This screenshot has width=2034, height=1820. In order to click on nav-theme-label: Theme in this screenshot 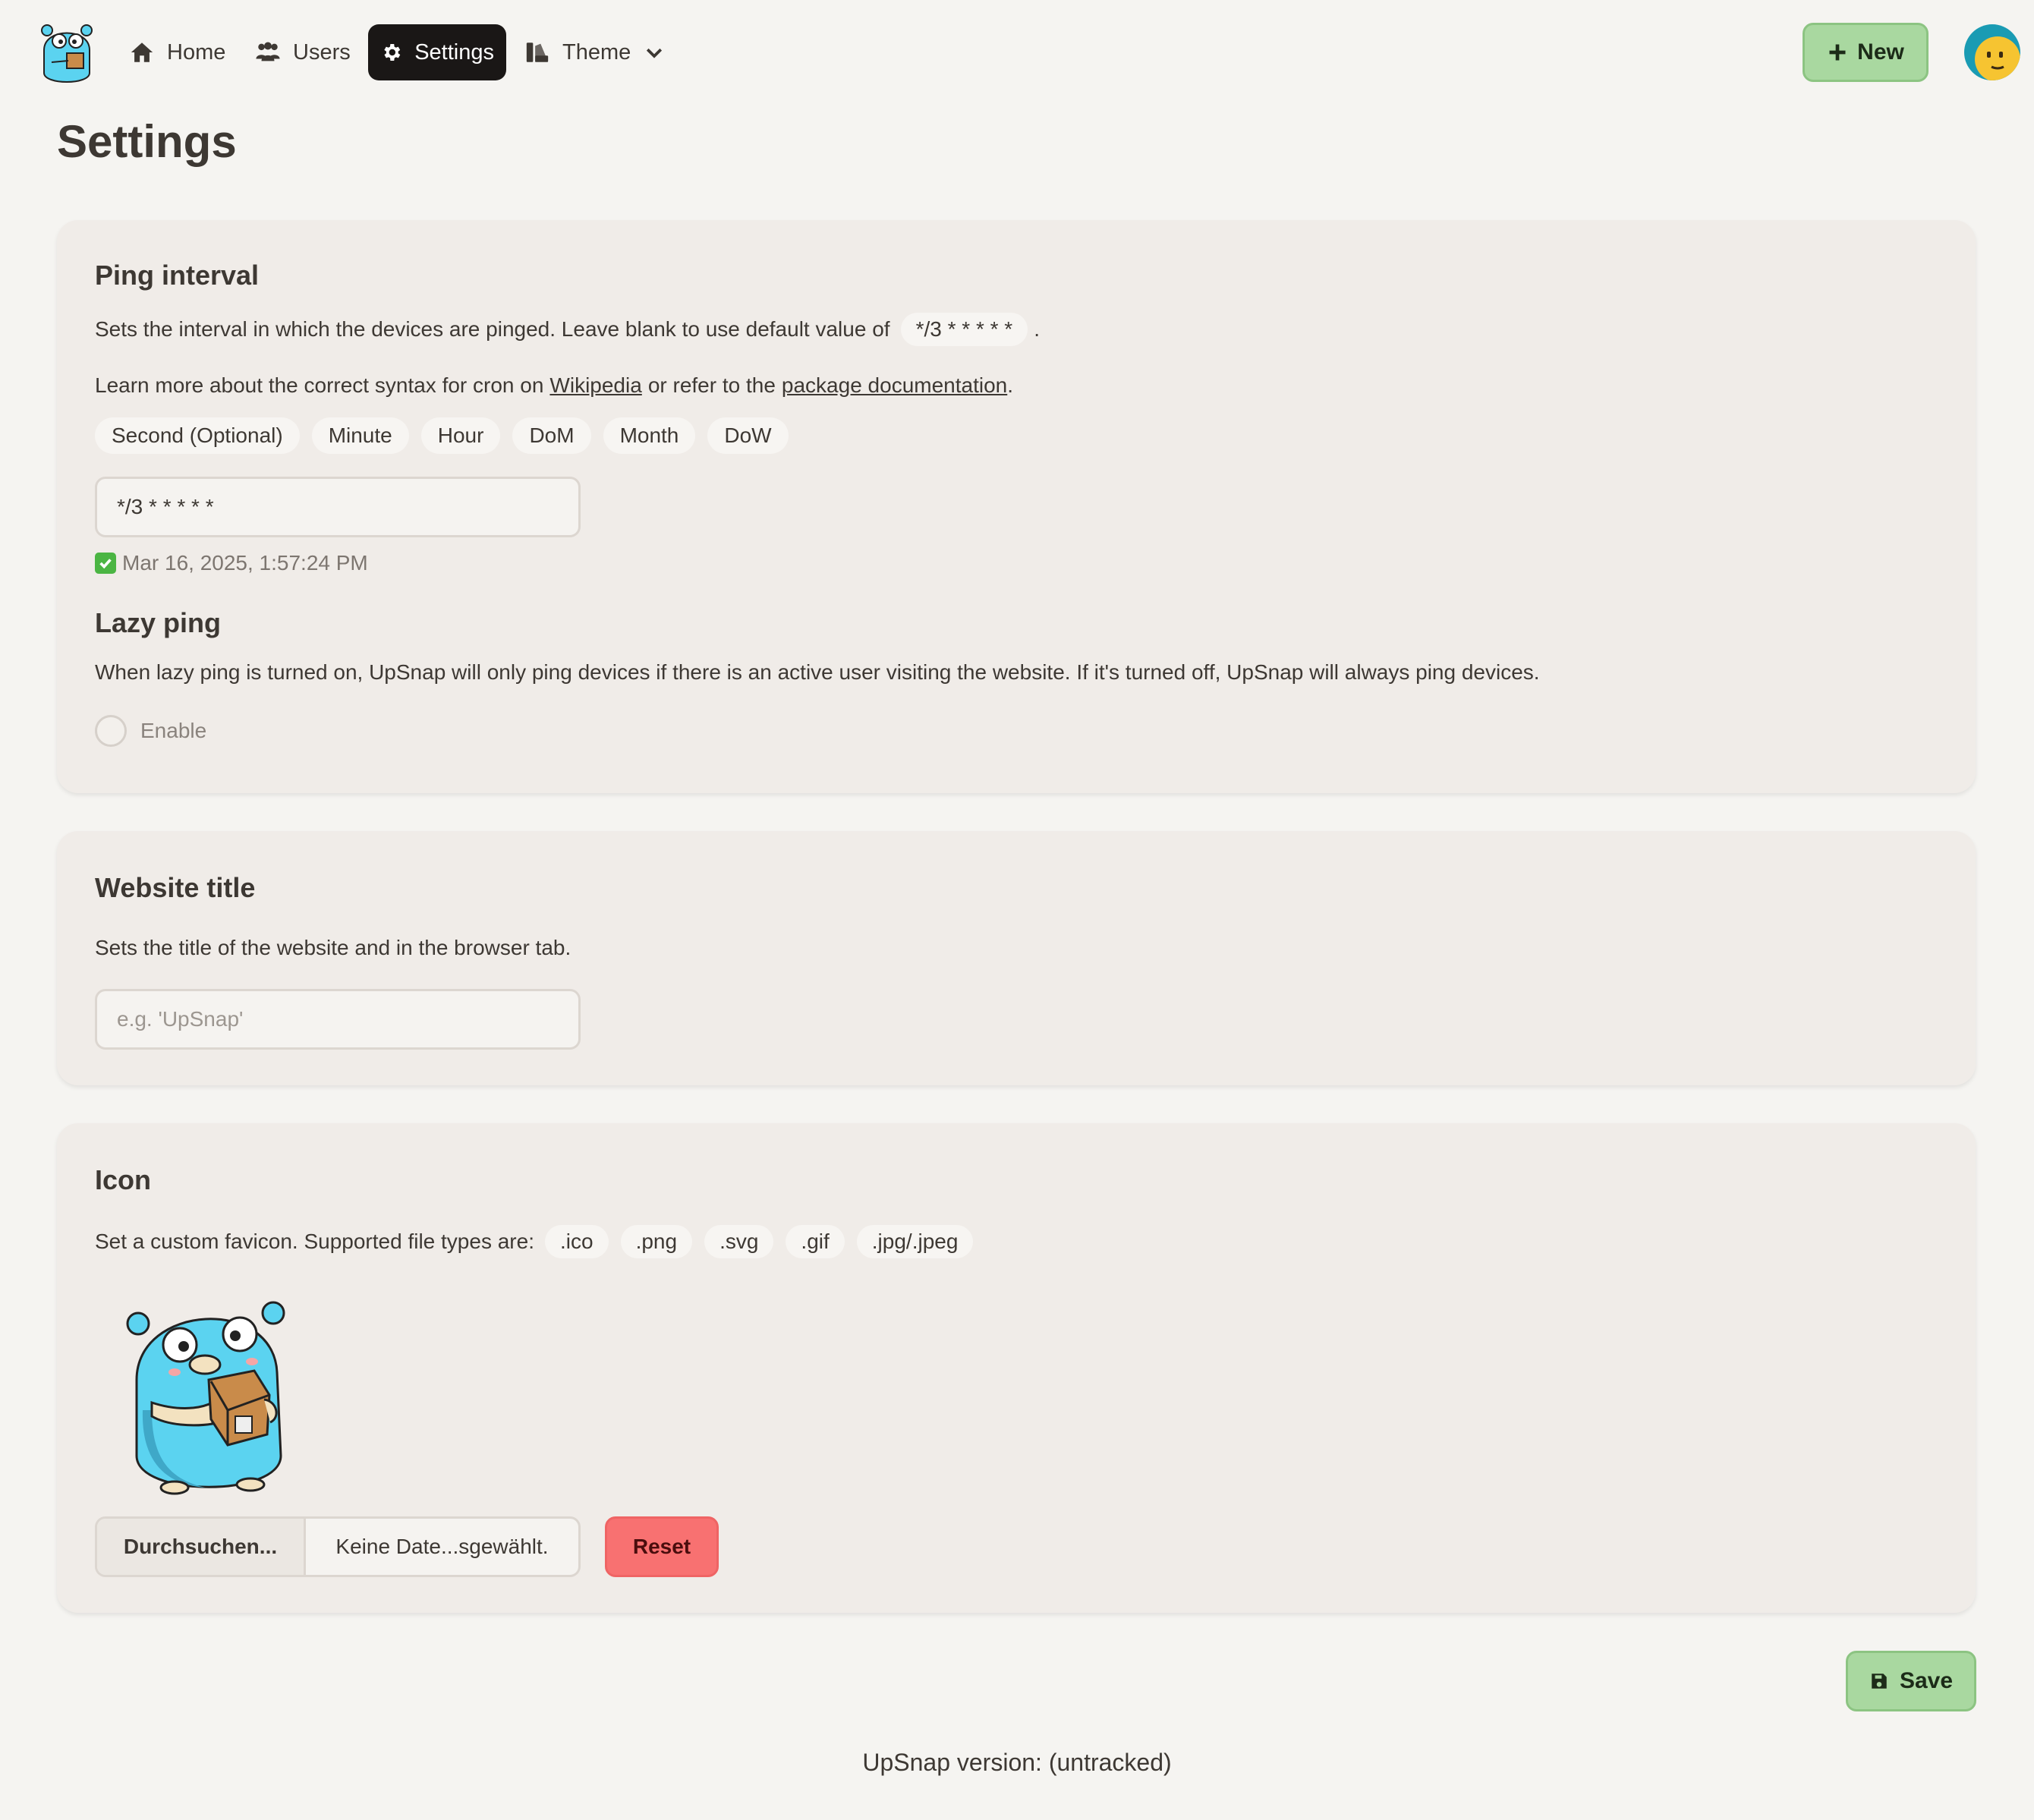, I will do `click(596, 52)`.